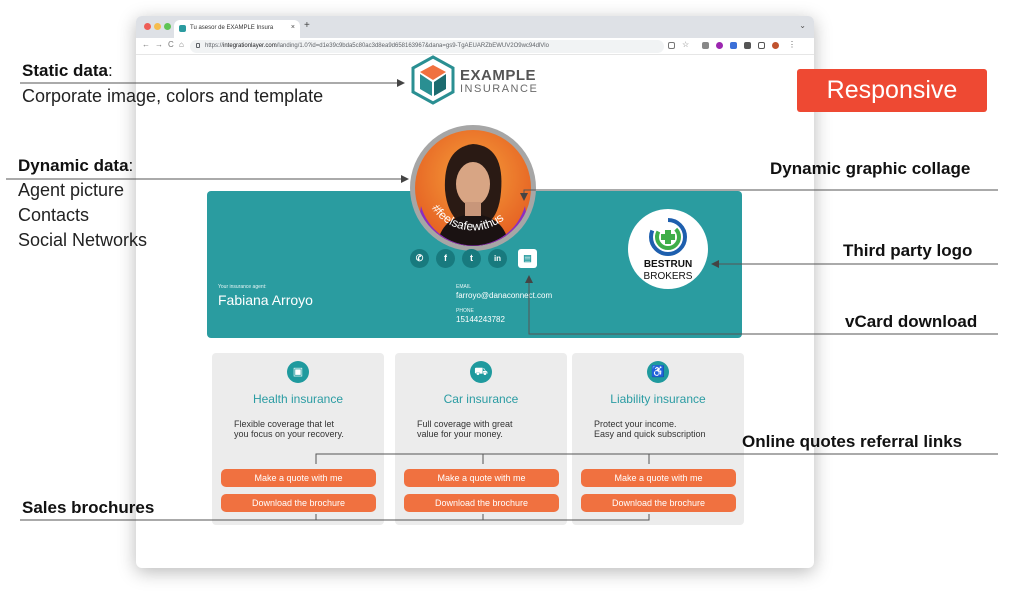 Image resolution: width=1024 pixels, height=591 pixels. Describe the element at coordinates (445, 258) in the screenshot. I see `facebook-icon: f` at that location.